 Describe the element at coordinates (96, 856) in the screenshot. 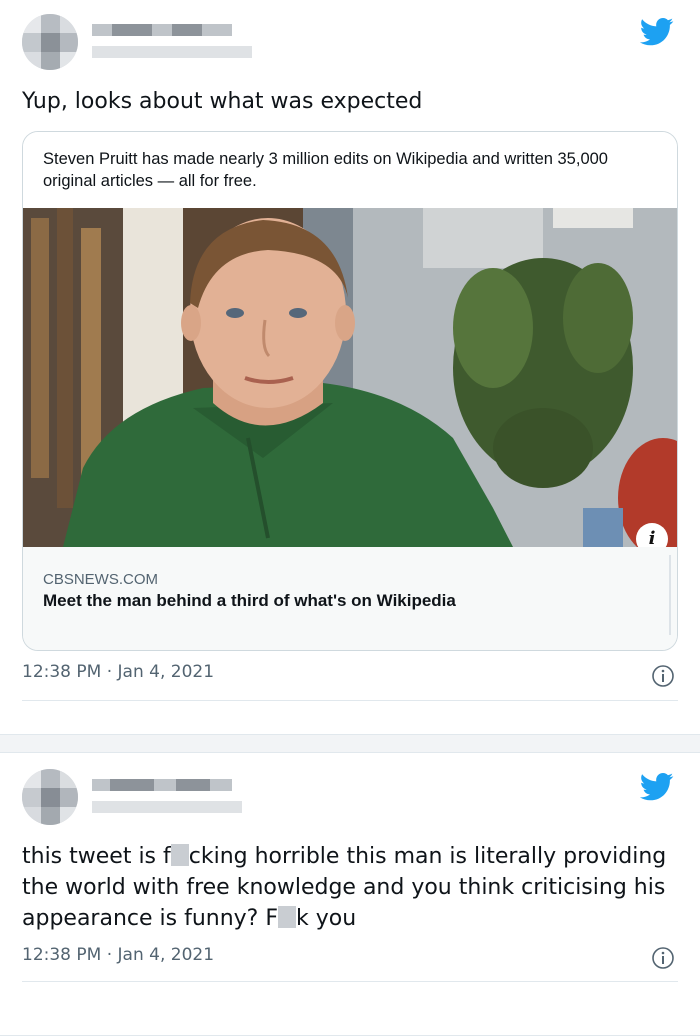

I see `tweet-text-part-1: this tweet is f` at that location.